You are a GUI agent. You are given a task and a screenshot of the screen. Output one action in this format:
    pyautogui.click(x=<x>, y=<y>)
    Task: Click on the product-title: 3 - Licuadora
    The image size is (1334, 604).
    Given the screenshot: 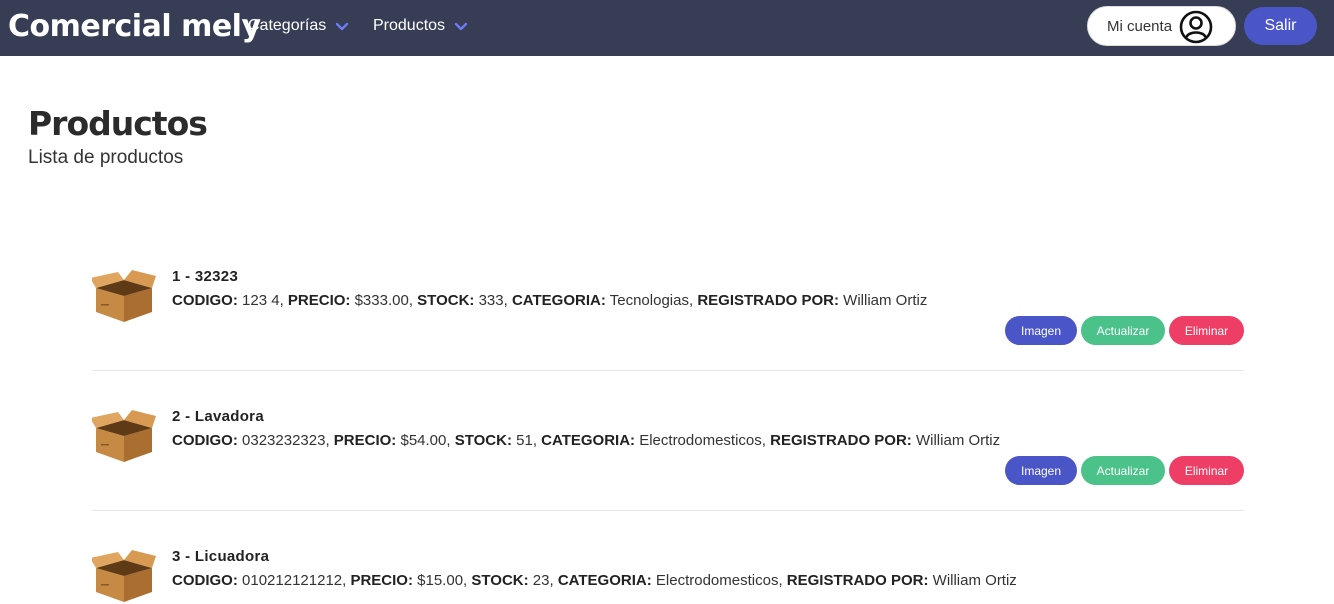 What is the action you would take?
    pyautogui.click(x=221, y=556)
    